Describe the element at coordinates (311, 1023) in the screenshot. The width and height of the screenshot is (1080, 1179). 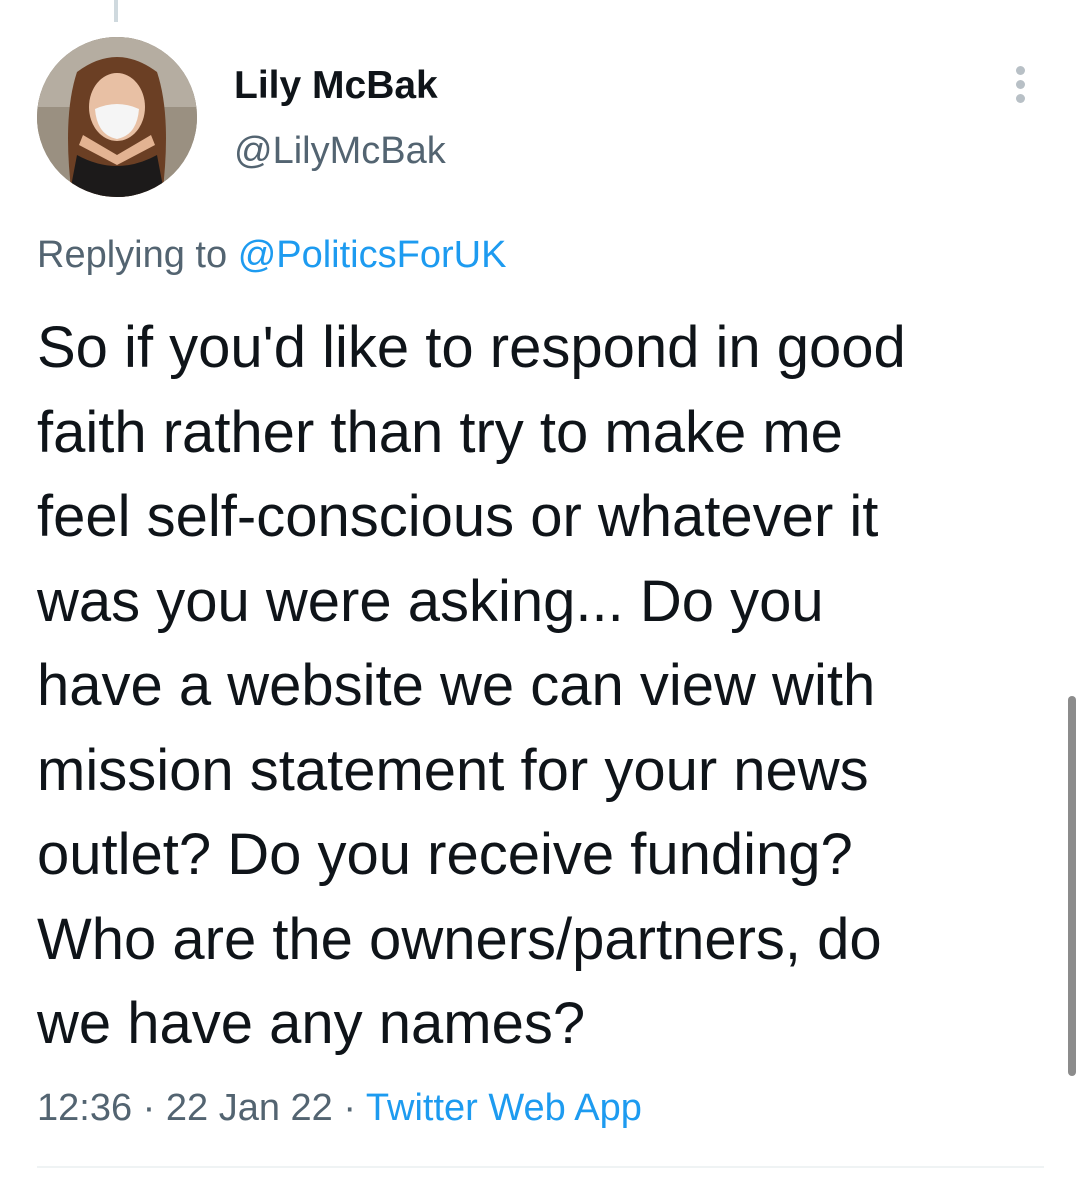
I see `tweet-text-line: we have any names?` at that location.